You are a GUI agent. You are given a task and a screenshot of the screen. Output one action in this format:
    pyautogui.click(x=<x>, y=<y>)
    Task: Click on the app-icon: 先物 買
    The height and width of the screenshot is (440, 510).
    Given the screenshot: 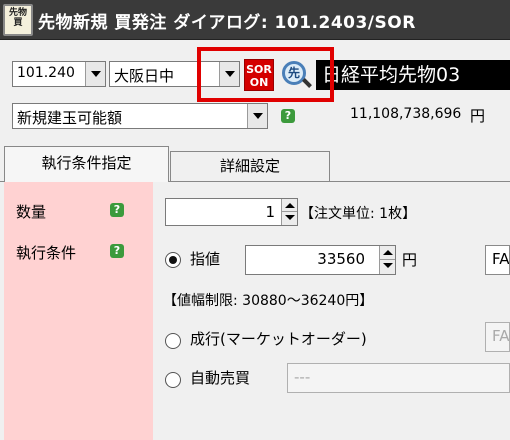 What is the action you would take?
    pyautogui.click(x=18, y=20)
    